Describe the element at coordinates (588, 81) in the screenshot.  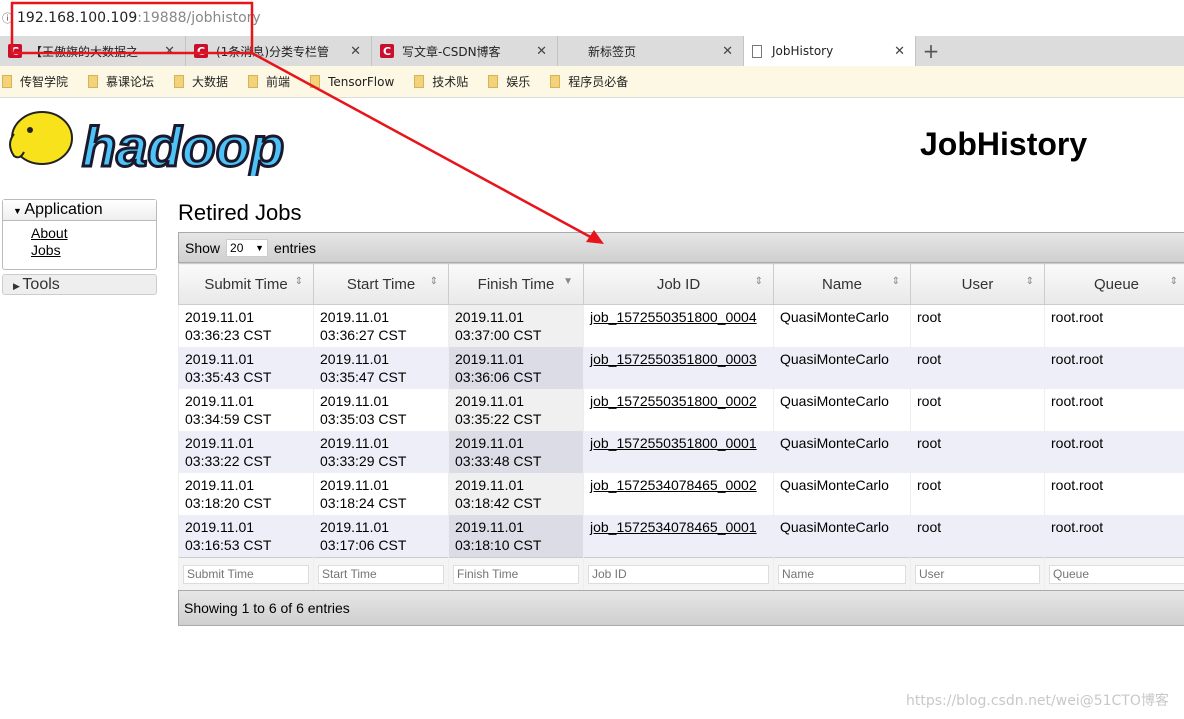
I see `bookmark-item: 程序员必备` at that location.